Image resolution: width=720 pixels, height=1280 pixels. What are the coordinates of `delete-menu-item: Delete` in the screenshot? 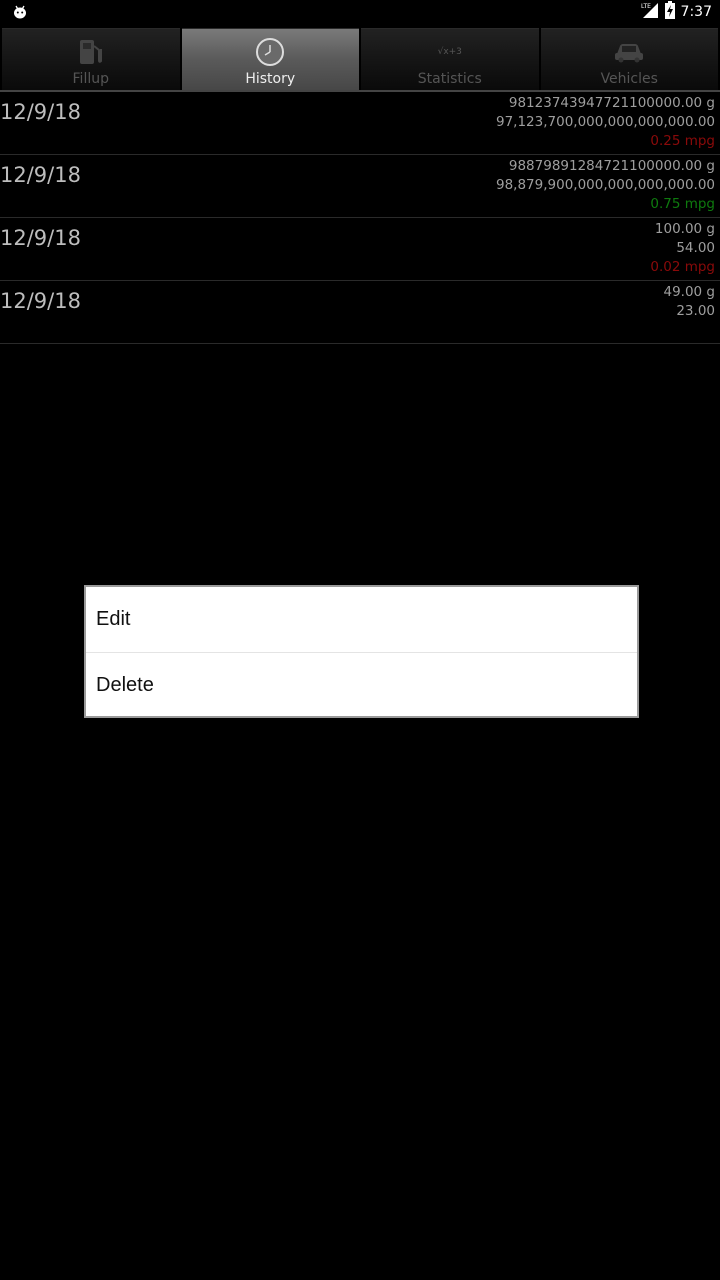 It's located at (361, 685).